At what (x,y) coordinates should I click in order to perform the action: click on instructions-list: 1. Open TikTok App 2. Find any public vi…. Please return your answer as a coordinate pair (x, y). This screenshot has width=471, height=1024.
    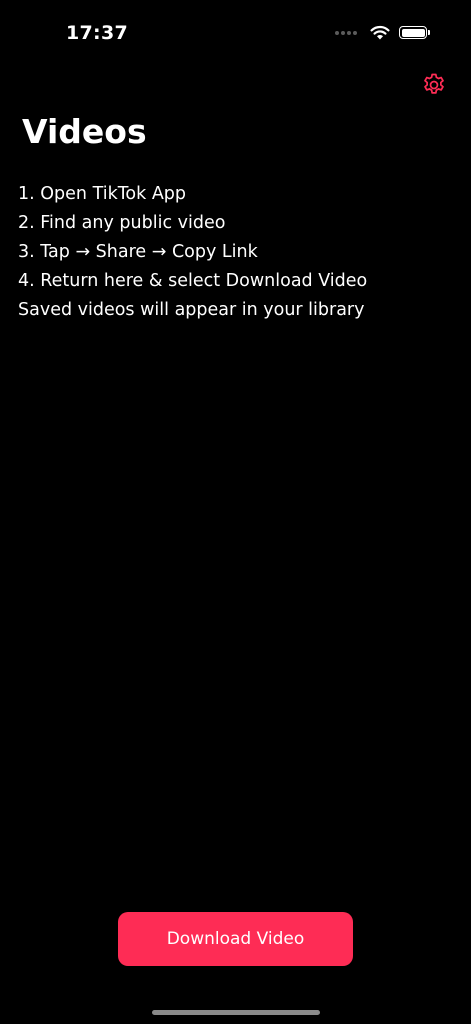
    Looking at the image, I should click on (192, 252).